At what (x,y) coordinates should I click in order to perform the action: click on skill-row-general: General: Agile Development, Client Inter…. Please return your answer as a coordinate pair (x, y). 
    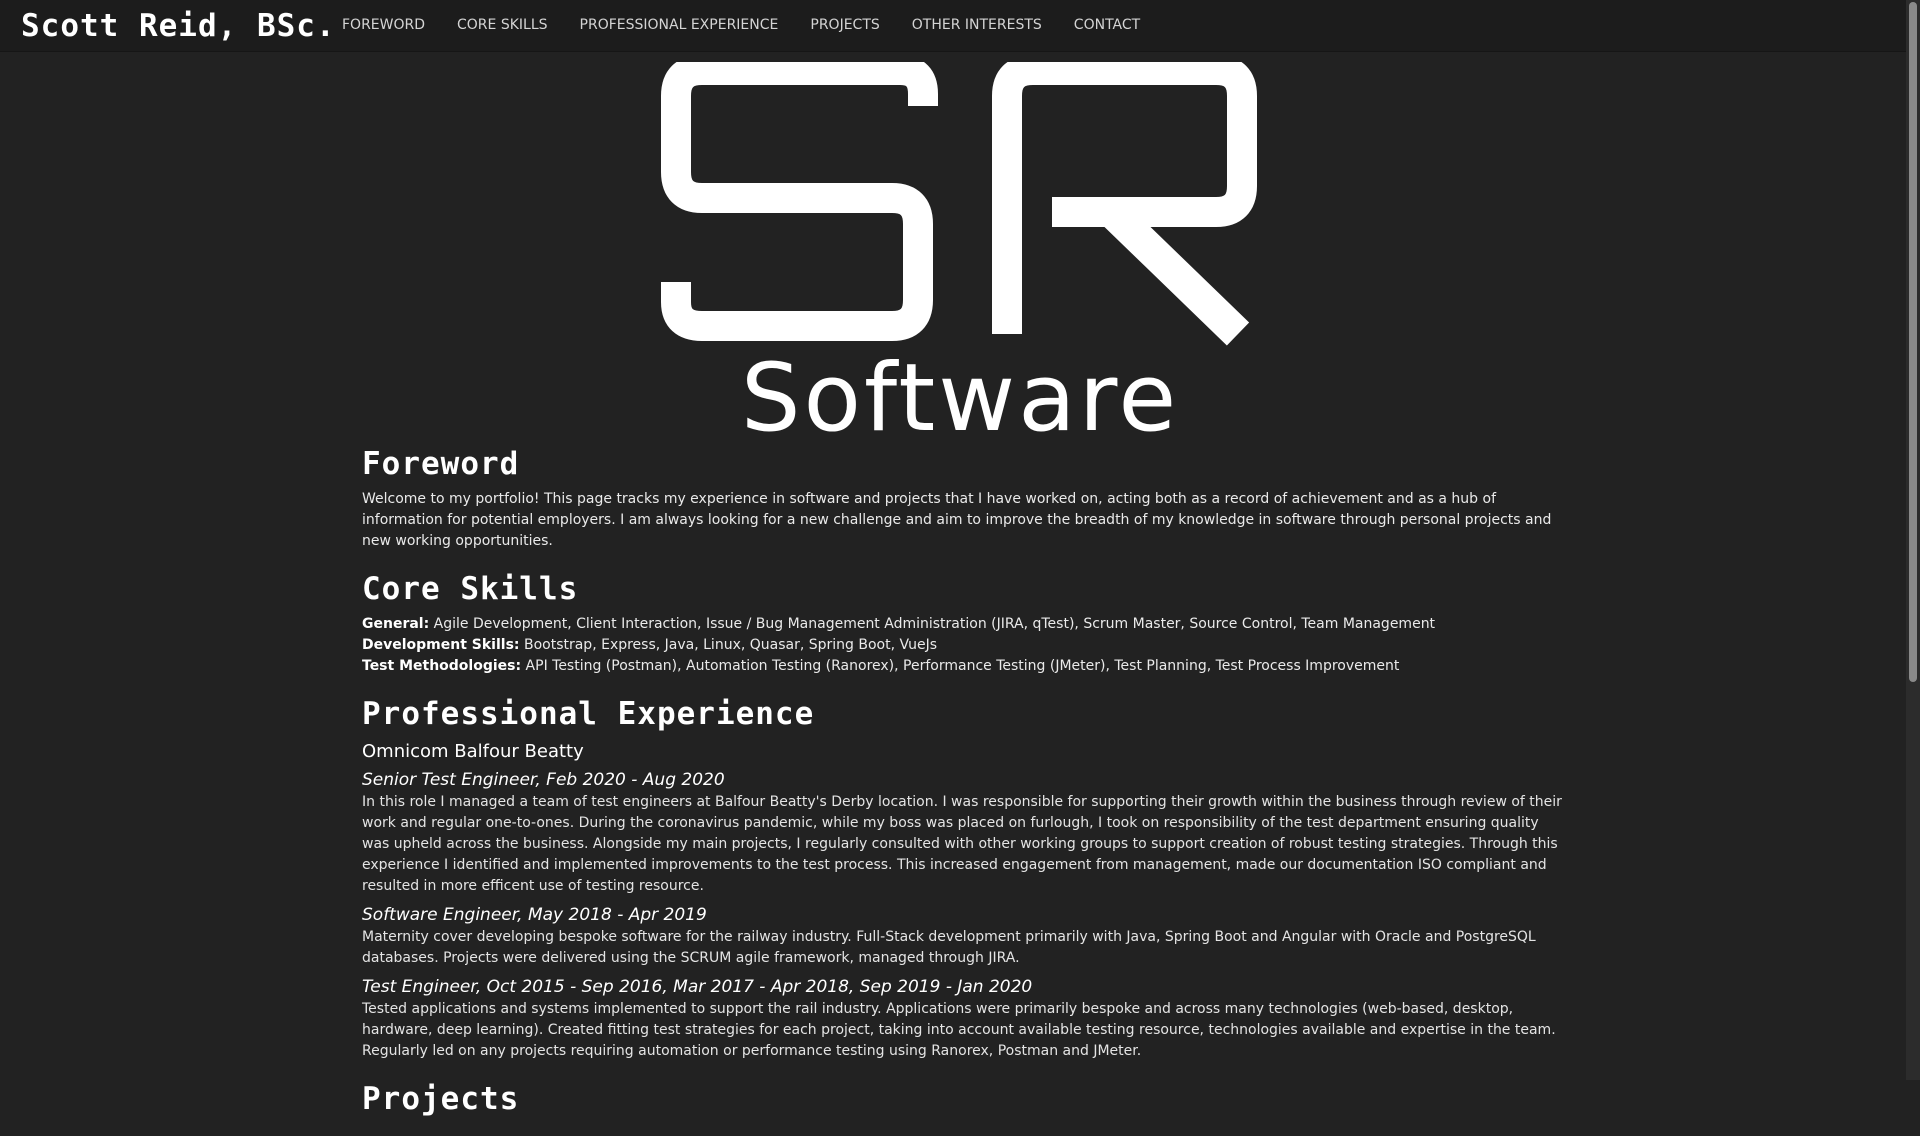
    Looking at the image, I should click on (962, 624).